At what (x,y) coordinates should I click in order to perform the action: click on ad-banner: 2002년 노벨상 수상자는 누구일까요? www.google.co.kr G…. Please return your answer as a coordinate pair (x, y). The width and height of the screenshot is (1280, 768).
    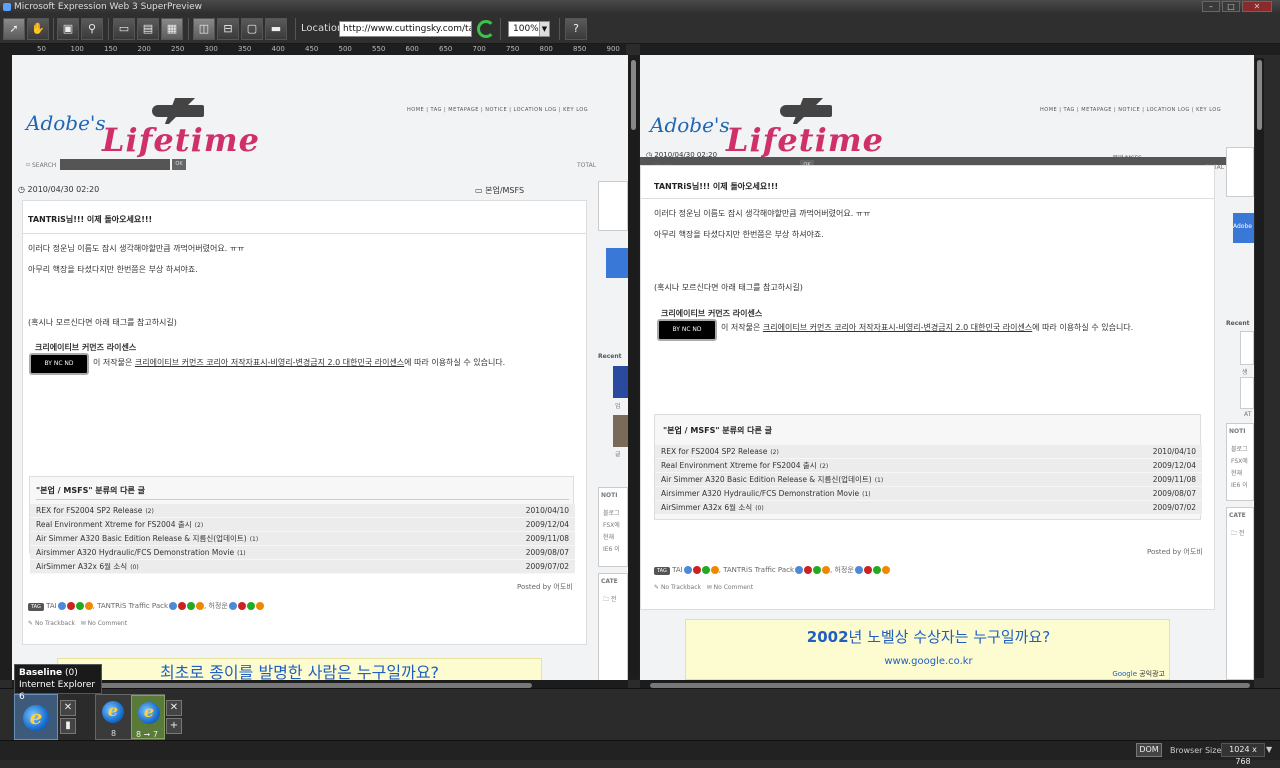
    Looking at the image, I should click on (927, 649).